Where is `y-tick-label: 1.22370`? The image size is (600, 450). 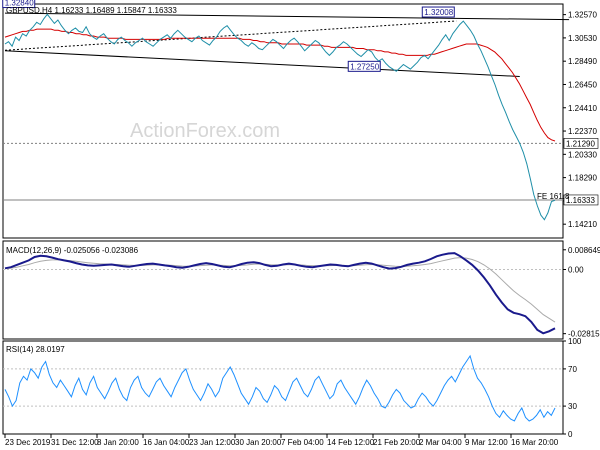 y-tick-label: 1.22370 is located at coordinates (582, 131).